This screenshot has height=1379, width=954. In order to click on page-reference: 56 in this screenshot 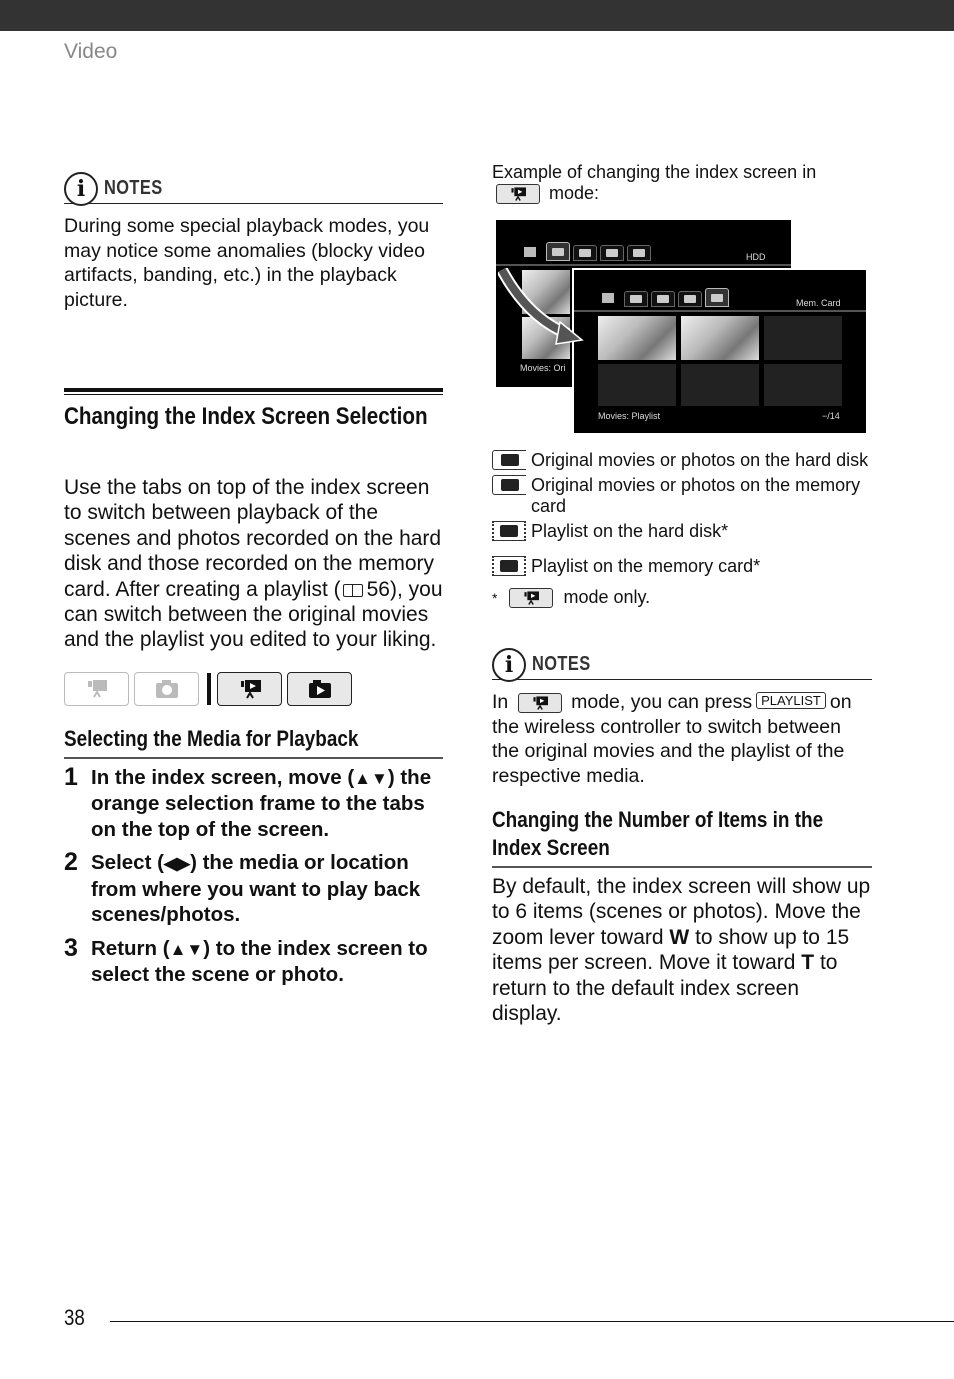, I will do `click(378, 589)`.